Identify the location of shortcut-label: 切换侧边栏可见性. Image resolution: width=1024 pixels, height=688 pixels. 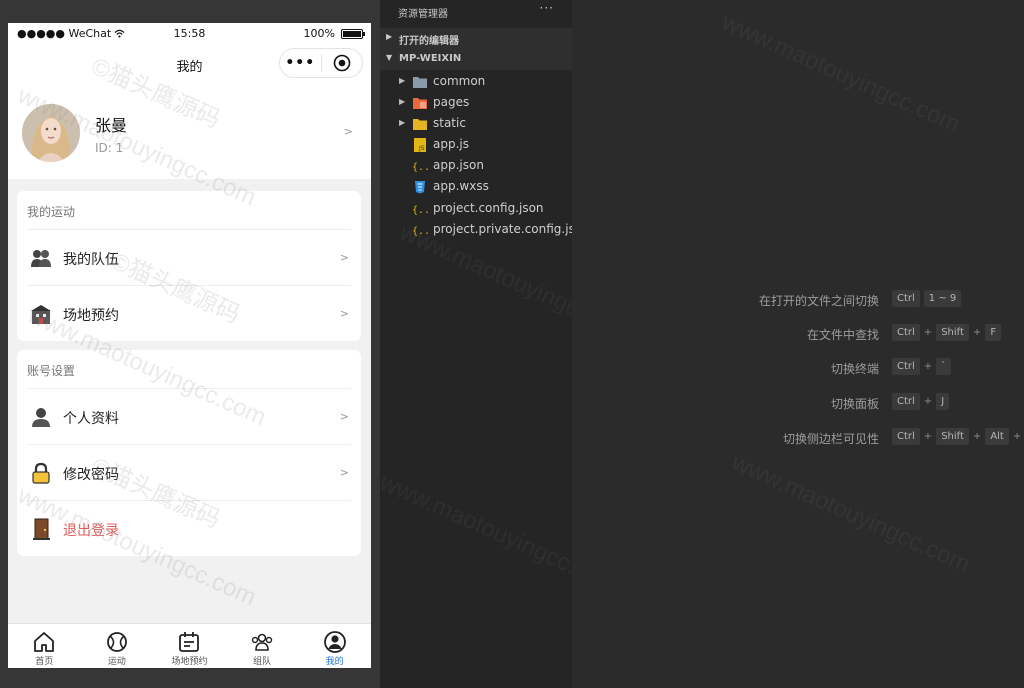
(830, 439).